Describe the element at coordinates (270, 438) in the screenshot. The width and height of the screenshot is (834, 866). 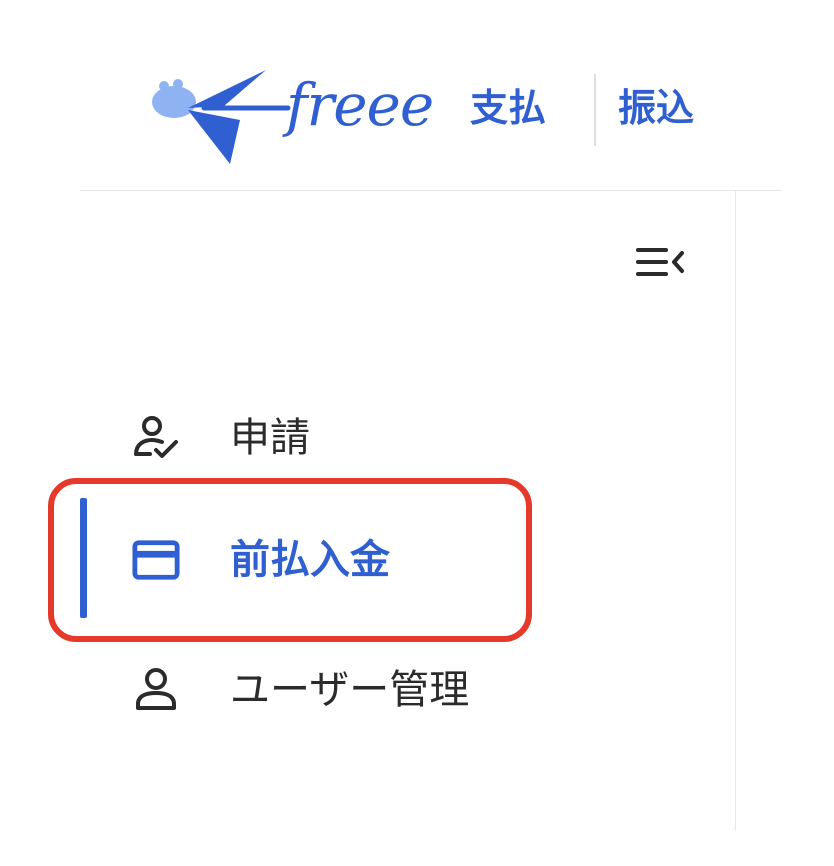
I see `sidebar-item-label: 申請` at that location.